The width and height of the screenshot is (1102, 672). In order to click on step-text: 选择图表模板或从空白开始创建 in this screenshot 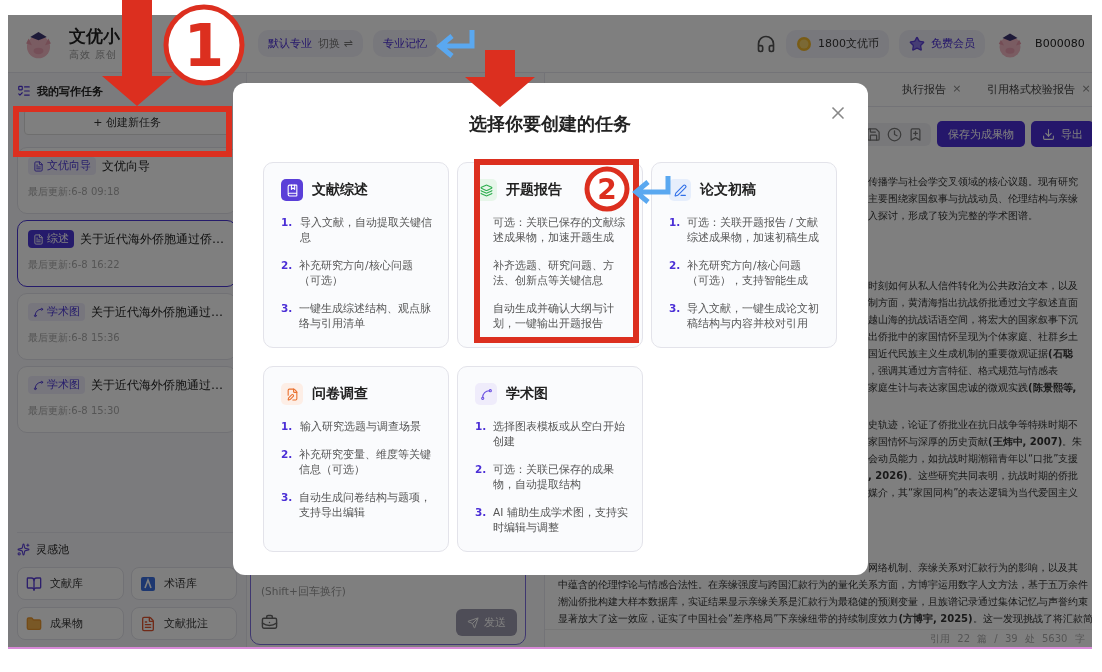, I will do `click(559, 434)`.